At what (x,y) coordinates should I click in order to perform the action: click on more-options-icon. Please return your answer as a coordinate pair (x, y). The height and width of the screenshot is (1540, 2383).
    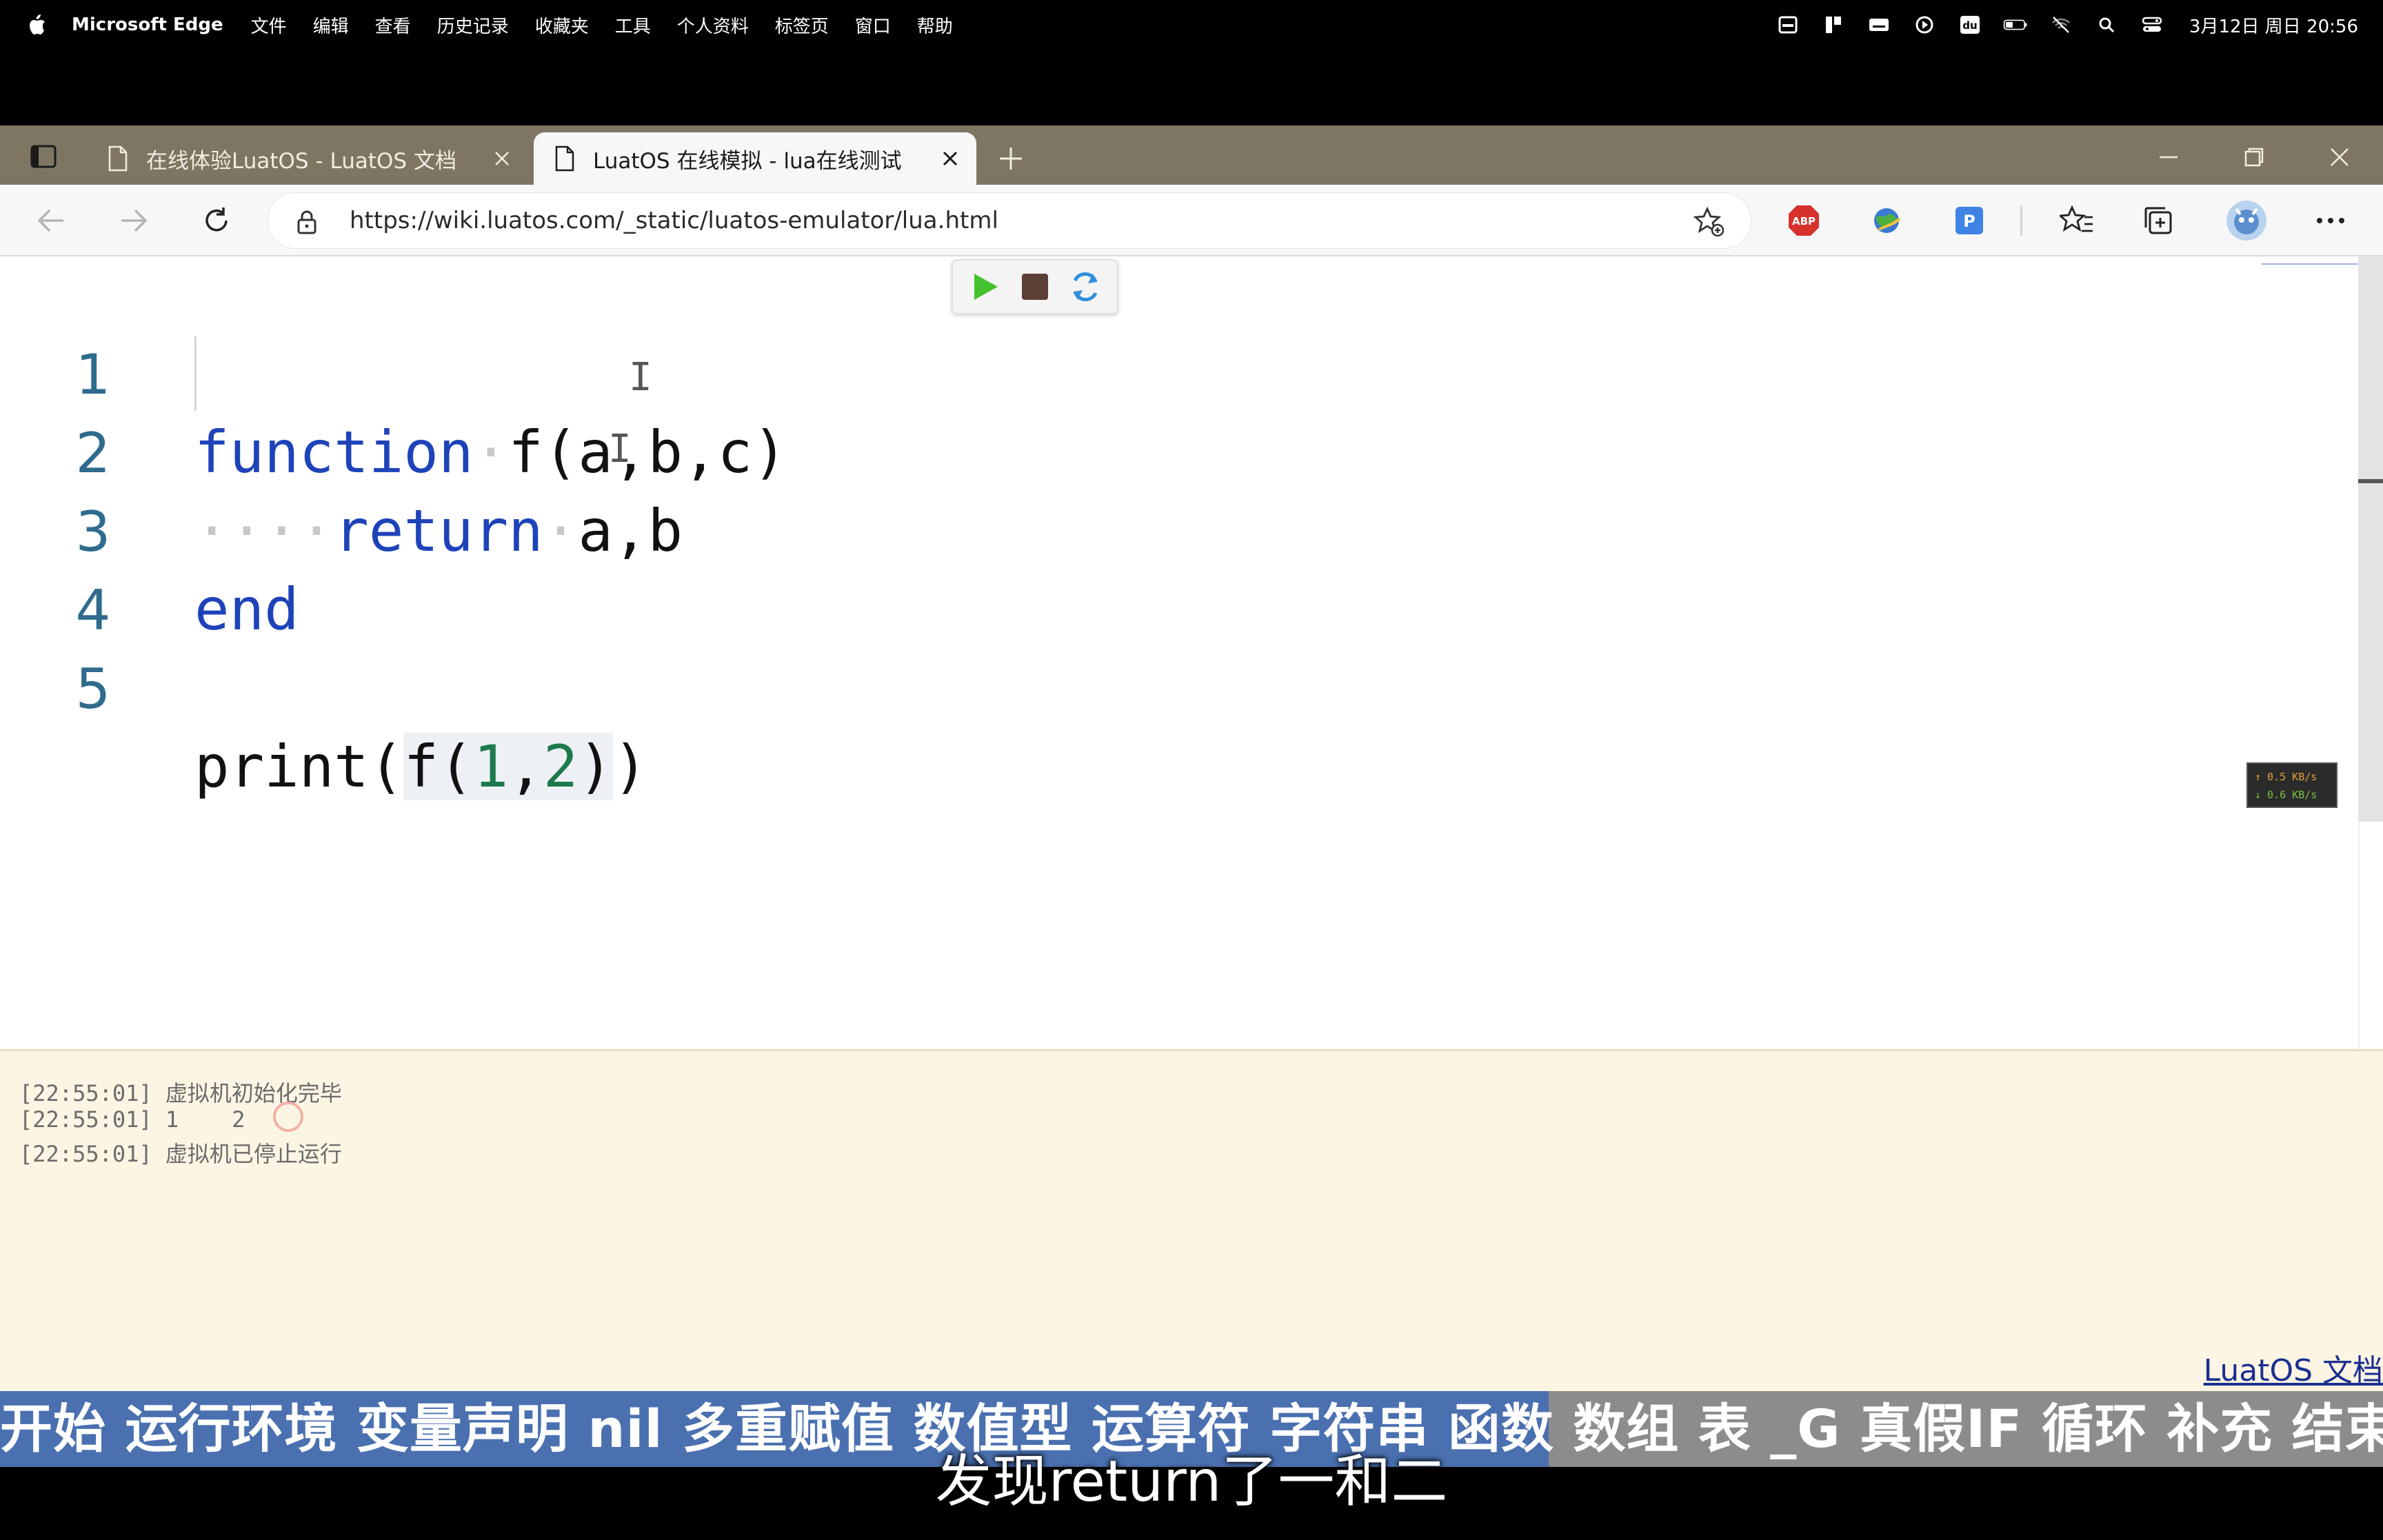
    Looking at the image, I should click on (2330, 221).